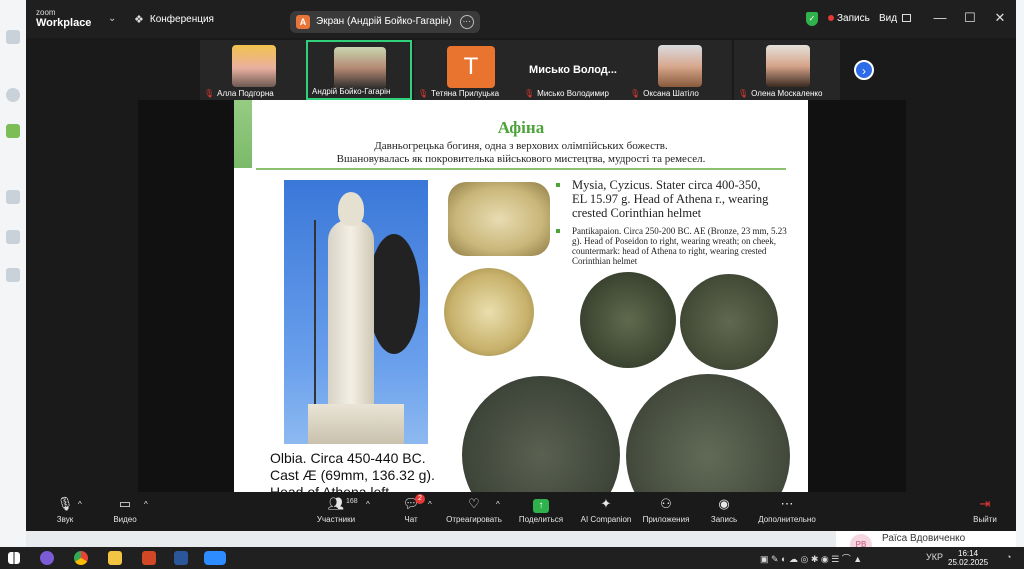  Describe the element at coordinates (573, 70) in the screenshot. I see `participant-tile: Мисько Волод... 🎙︎ Мисько Володимир` at that location.